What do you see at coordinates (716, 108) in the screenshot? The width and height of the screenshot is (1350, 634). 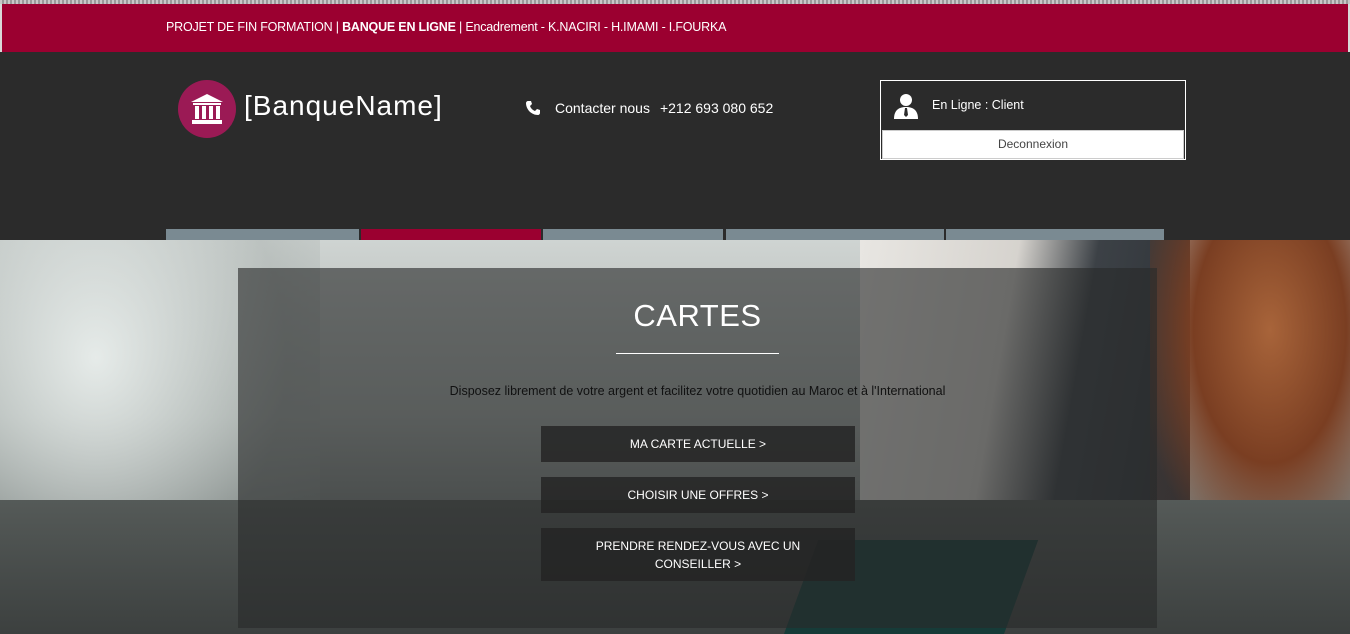 I see `contact-phone: +212 693 080 652` at bounding box center [716, 108].